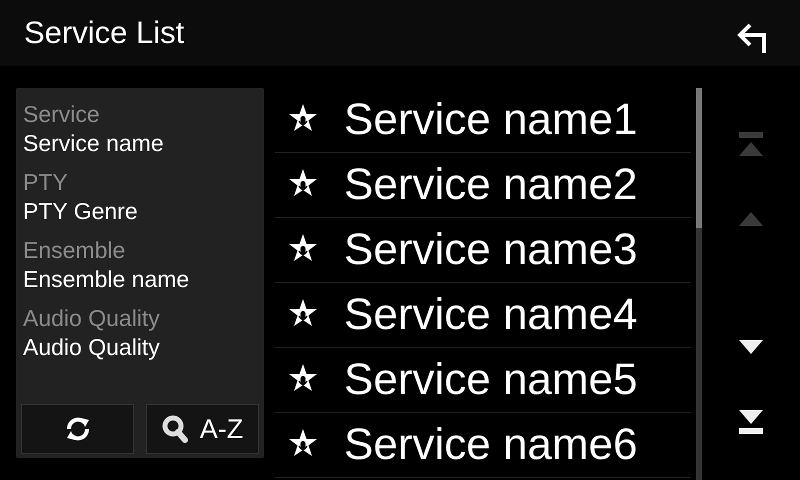 The height and width of the screenshot is (480, 800). Describe the element at coordinates (74, 250) in the screenshot. I see `info-label: Ensemble` at that location.